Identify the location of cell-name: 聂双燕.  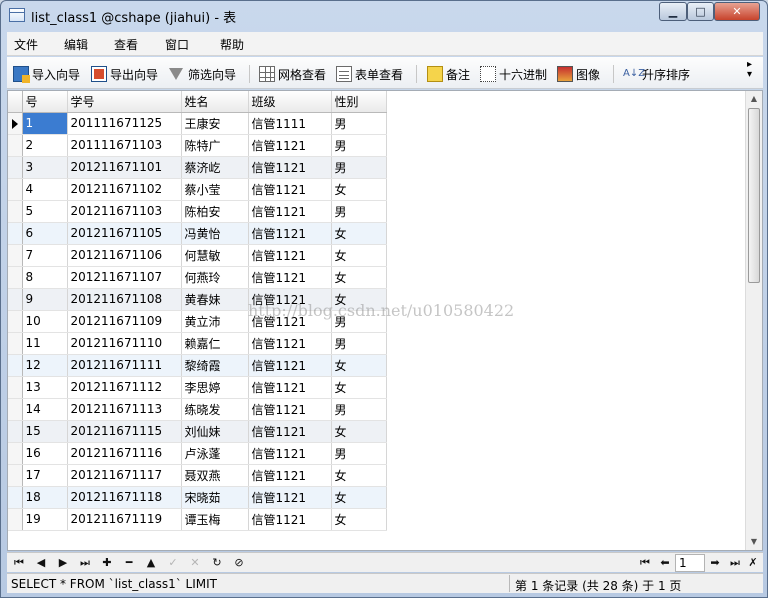
(215, 475).